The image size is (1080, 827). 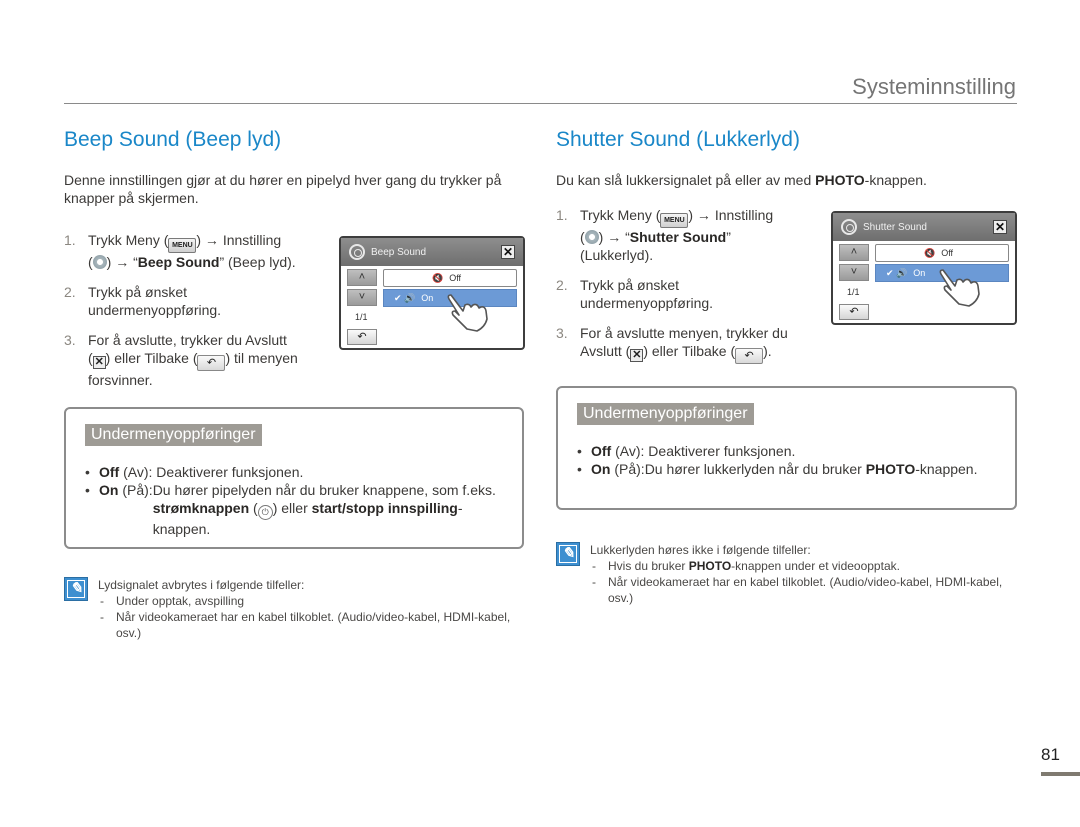 I want to click on power-icon: ⏻, so click(x=265, y=512).